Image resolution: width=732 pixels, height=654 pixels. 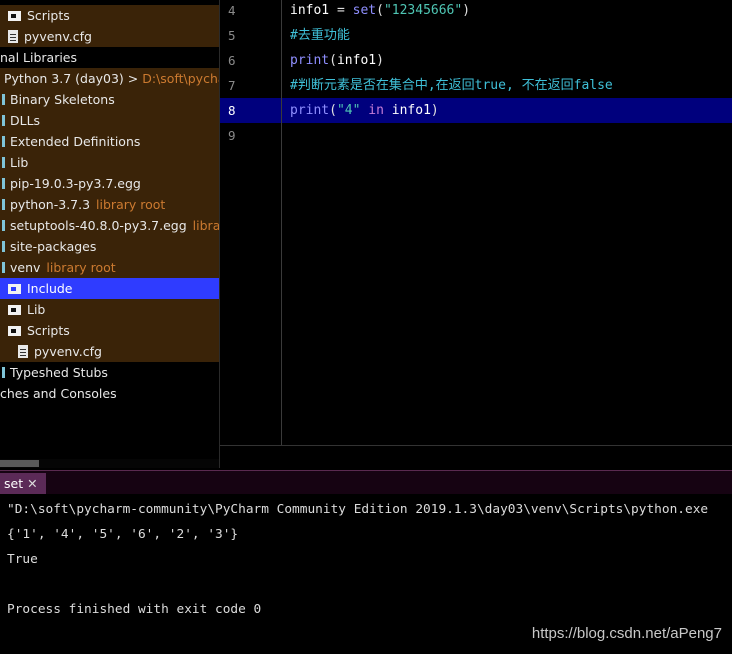 I want to click on tree-item-label: DLLs, so click(x=25, y=120).